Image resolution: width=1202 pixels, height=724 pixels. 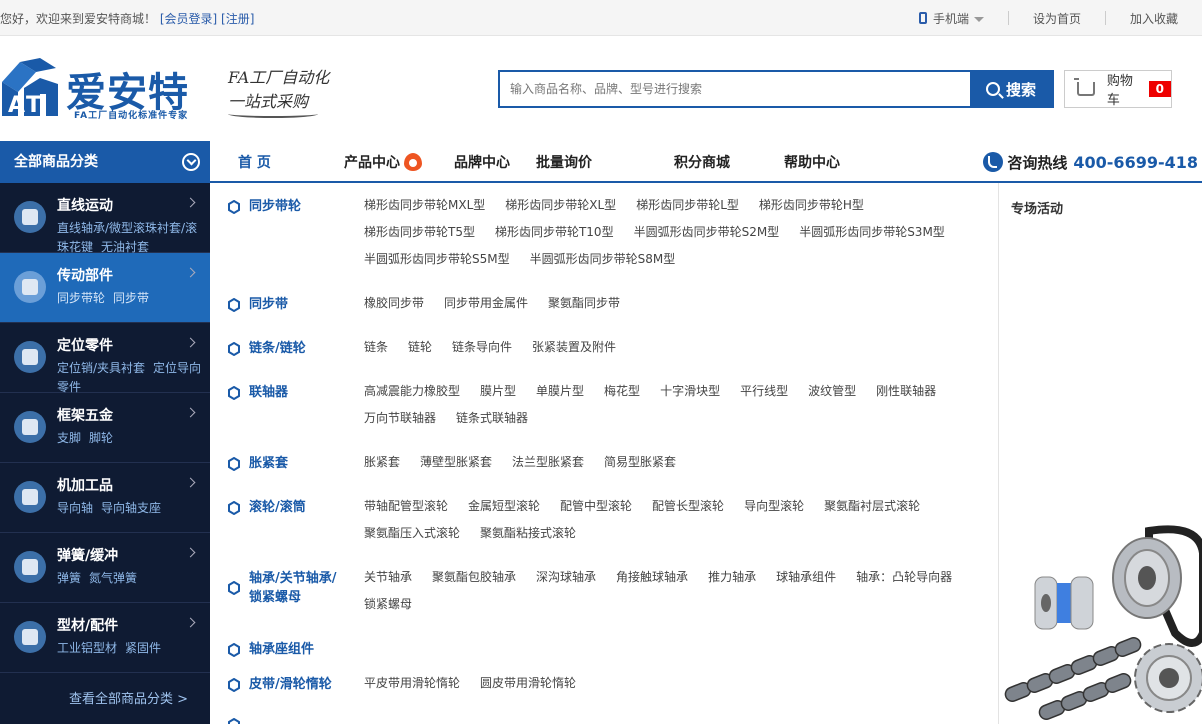 I want to click on menu-item-link: 聚氨酯包胶轴承, so click(x=474, y=577).